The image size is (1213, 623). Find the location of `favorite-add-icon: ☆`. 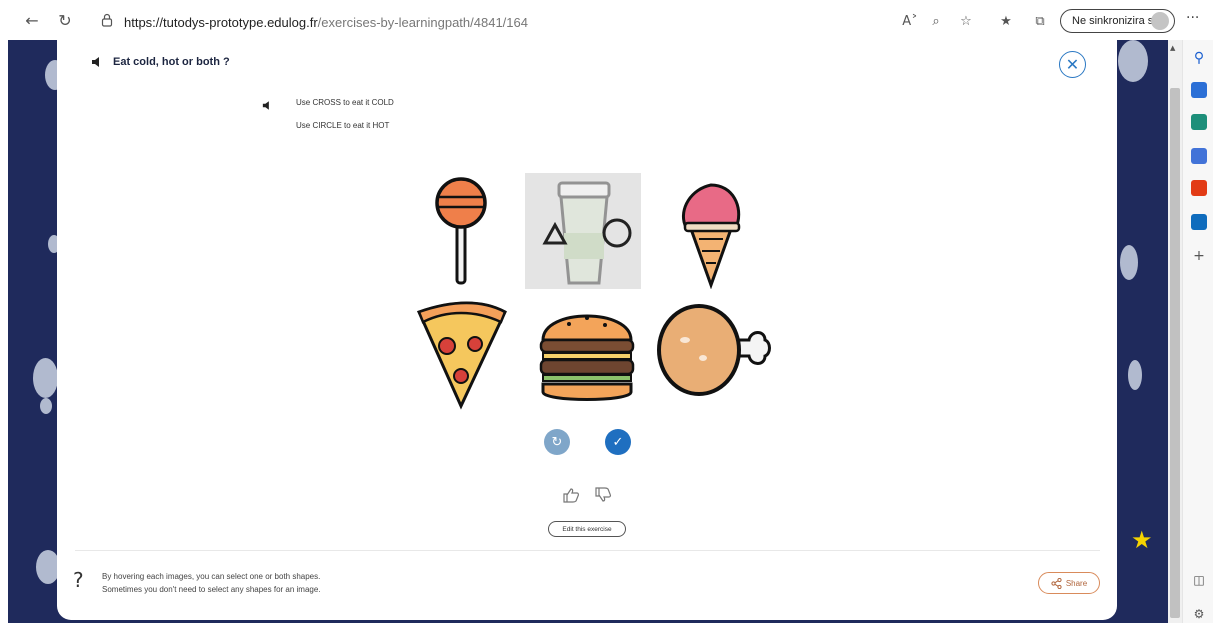

favorite-add-icon: ☆ is located at coordinates (966, 21).